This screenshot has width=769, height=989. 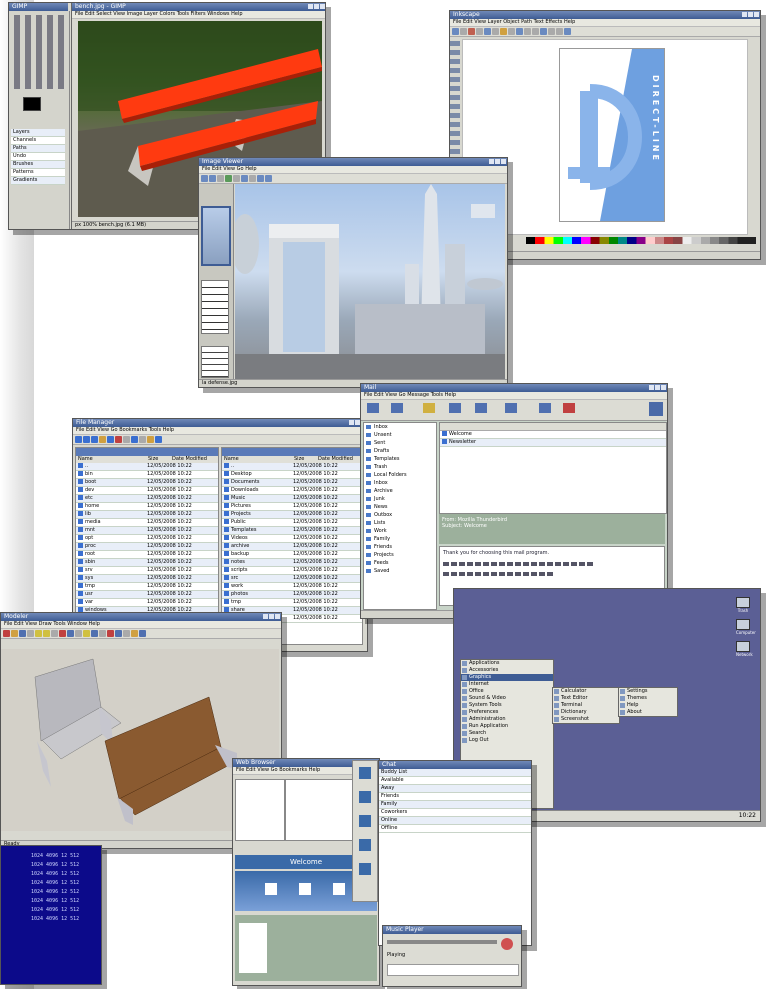 What do you see at coordinates (455, 829) in the screenshot?
I see `chat-row: Offline` at bounding box center [455, 829].